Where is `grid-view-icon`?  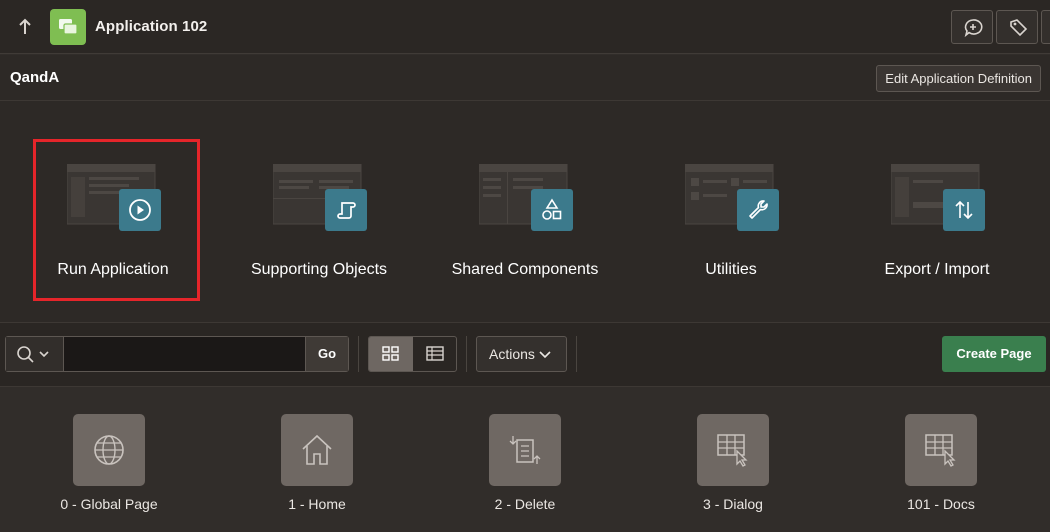 grid-view-icon is located at coordinates (390, 353).